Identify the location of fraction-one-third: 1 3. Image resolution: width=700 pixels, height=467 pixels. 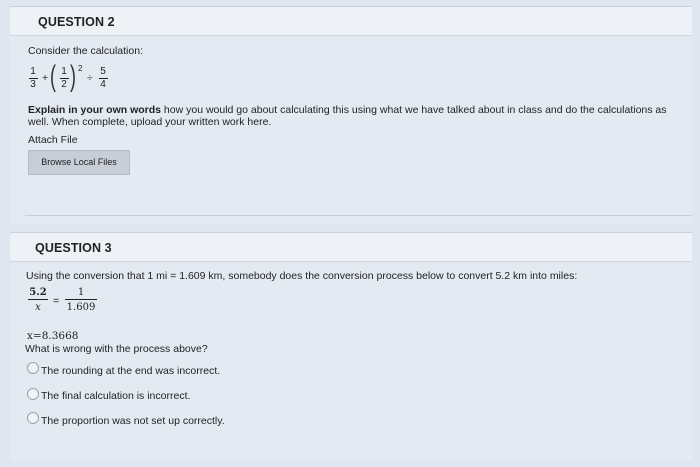
(33, 78).